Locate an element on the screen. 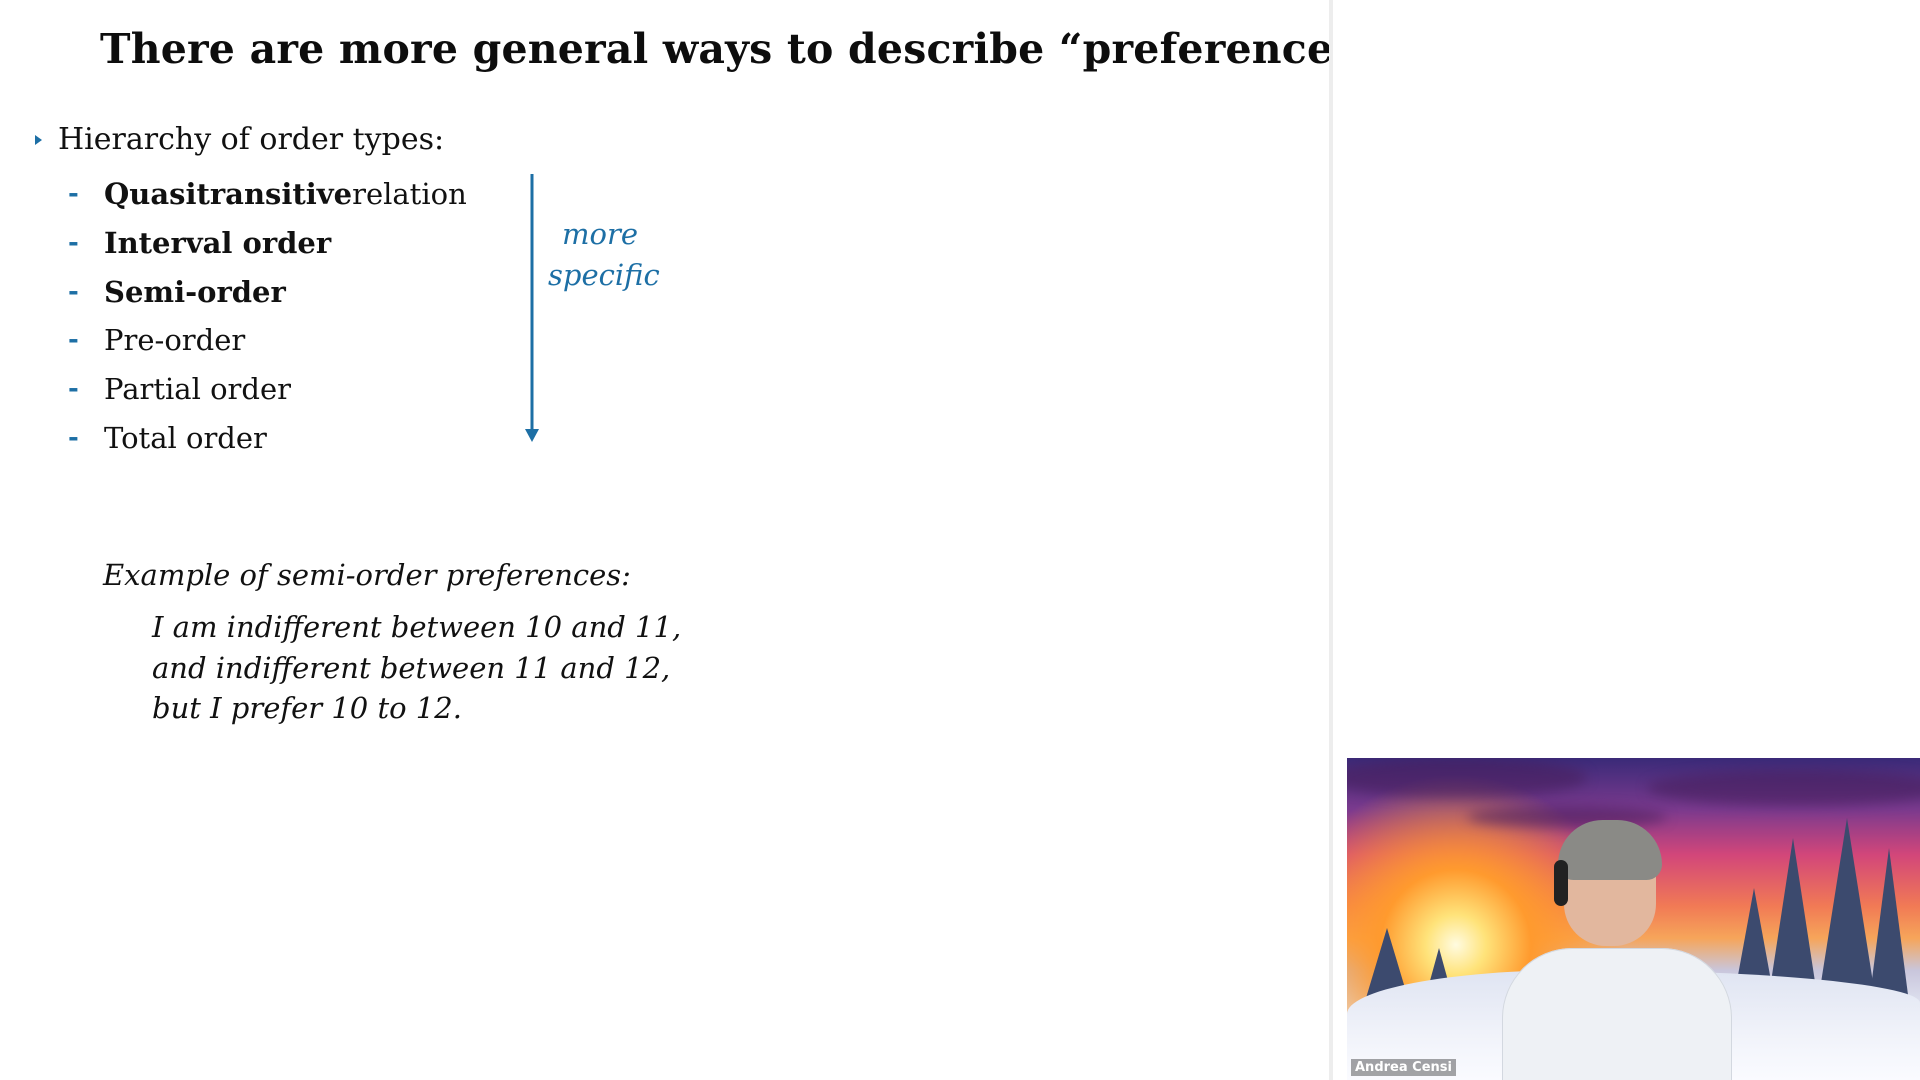 This screenshot has width=1920, height=1080. list-item: - Quasitransitive relation is located at coordinates (267, 194).